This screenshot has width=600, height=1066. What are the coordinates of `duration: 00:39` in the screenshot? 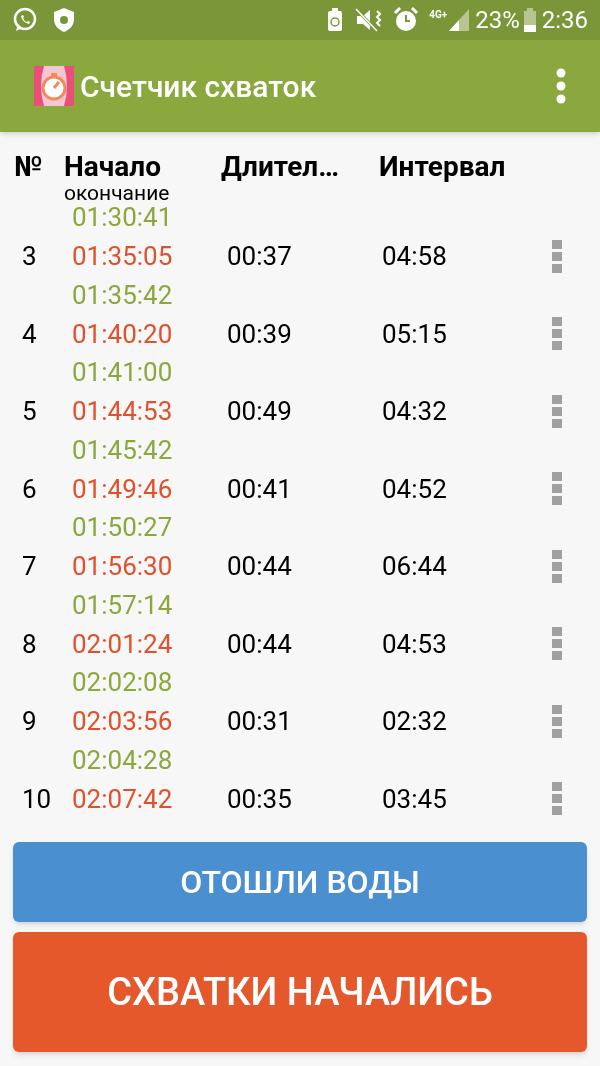 It's located at (260, 334).